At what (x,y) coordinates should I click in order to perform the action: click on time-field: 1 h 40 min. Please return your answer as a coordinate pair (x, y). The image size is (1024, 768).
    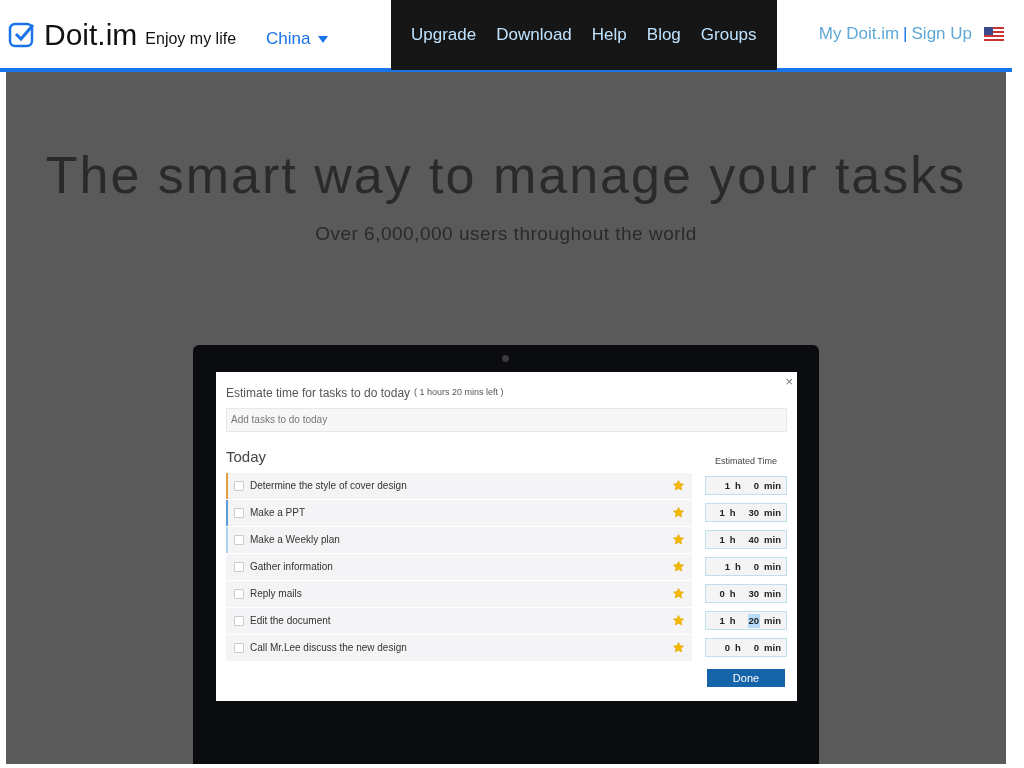
    Looking at the image, I should click on (746, 540).